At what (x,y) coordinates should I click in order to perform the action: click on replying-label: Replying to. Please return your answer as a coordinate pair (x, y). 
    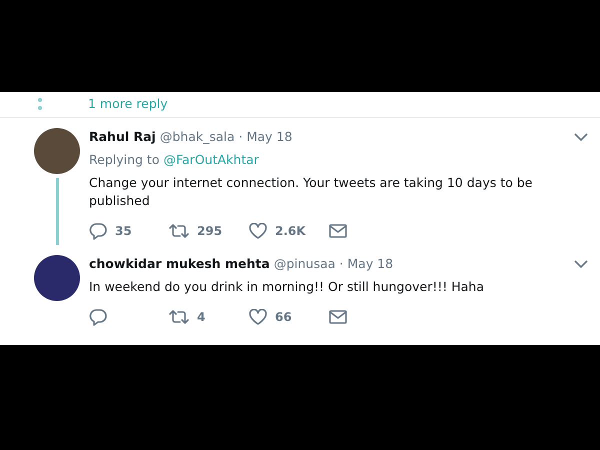
    Looking at the image, I should click on (124, 159).